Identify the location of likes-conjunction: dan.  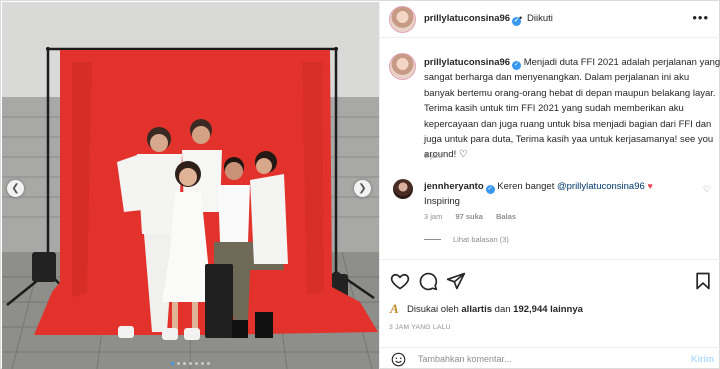
(502, 309).